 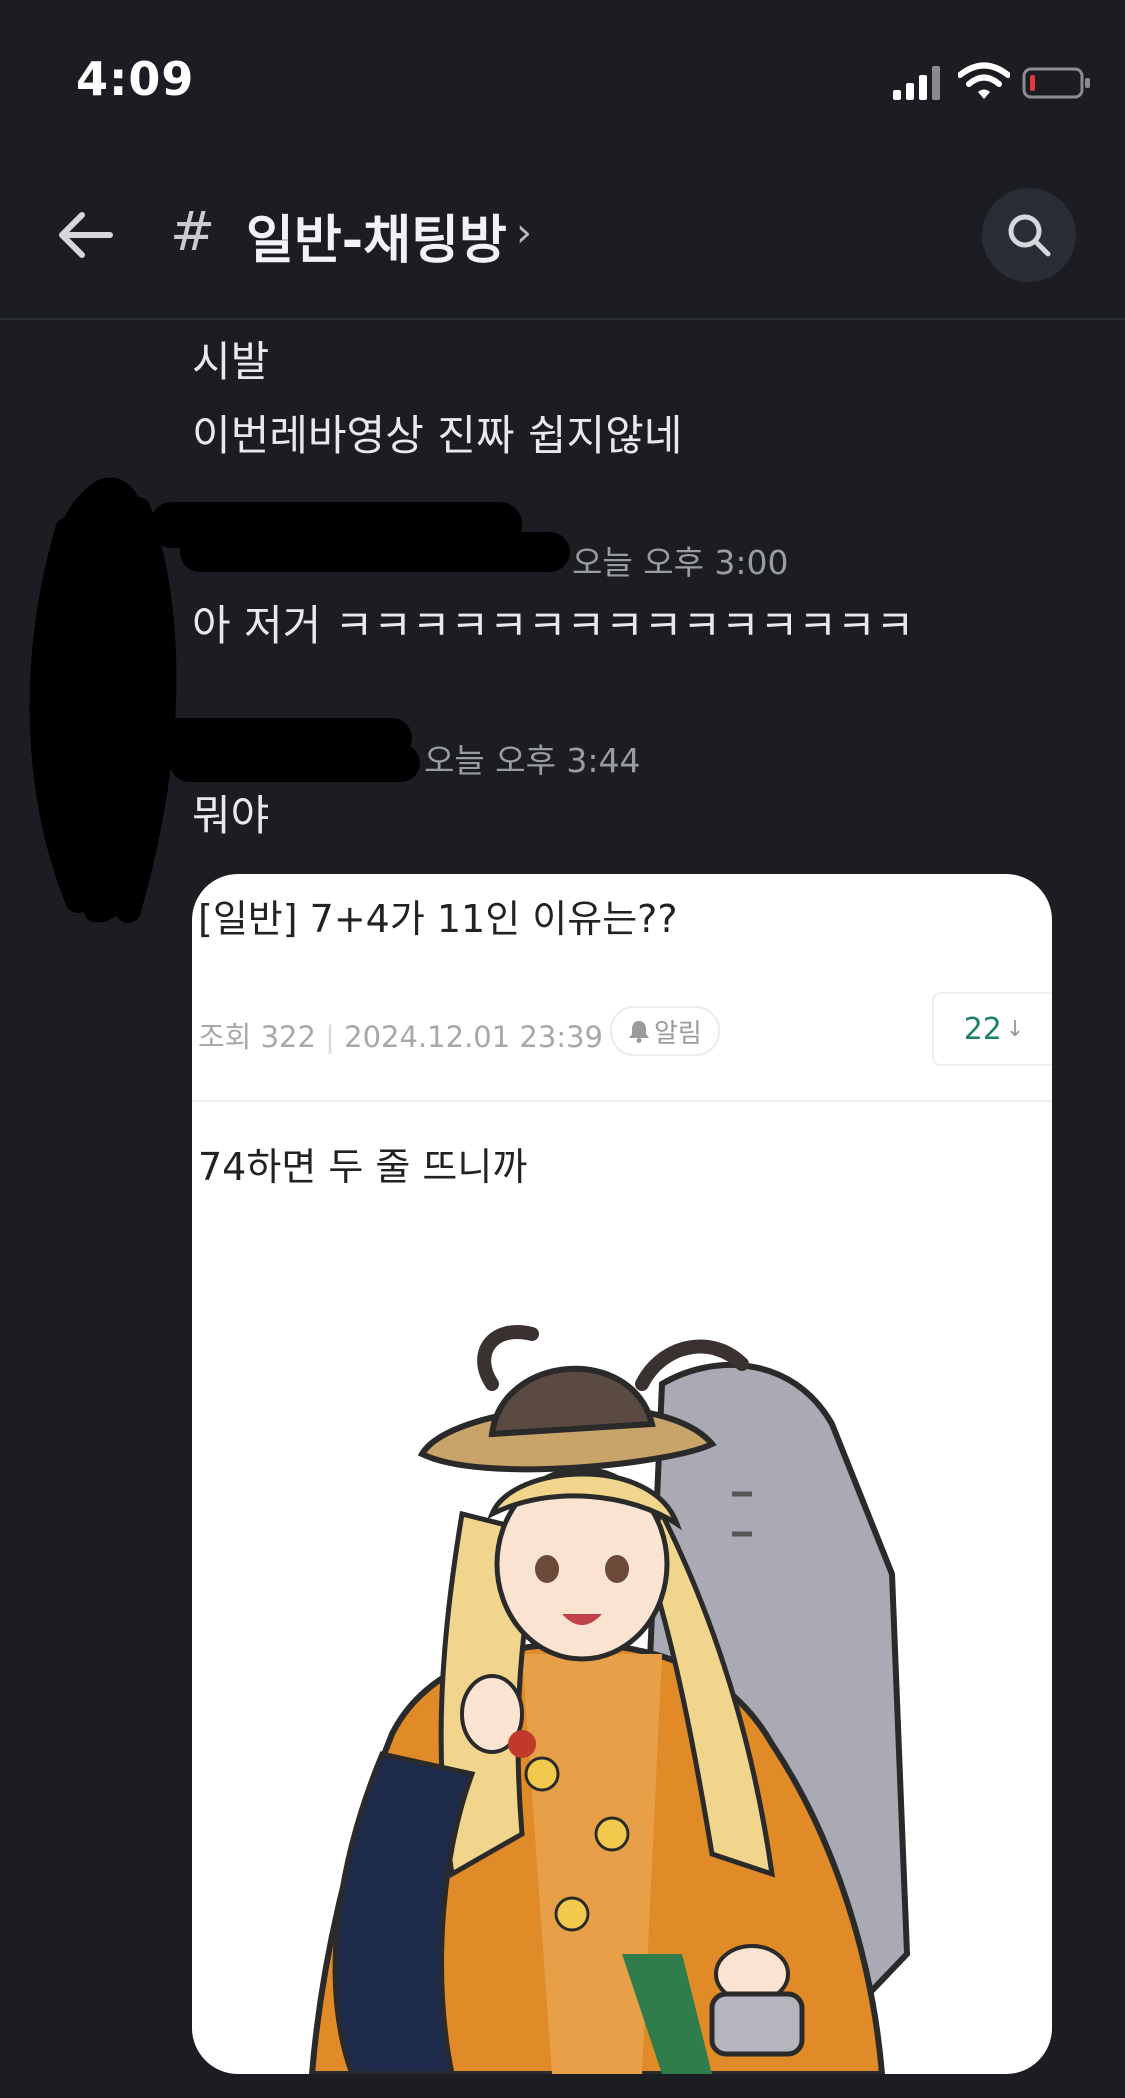 I want to click on message-text: 이번레바영상 진짜 쉽지않네, so click(x=437, y=435).